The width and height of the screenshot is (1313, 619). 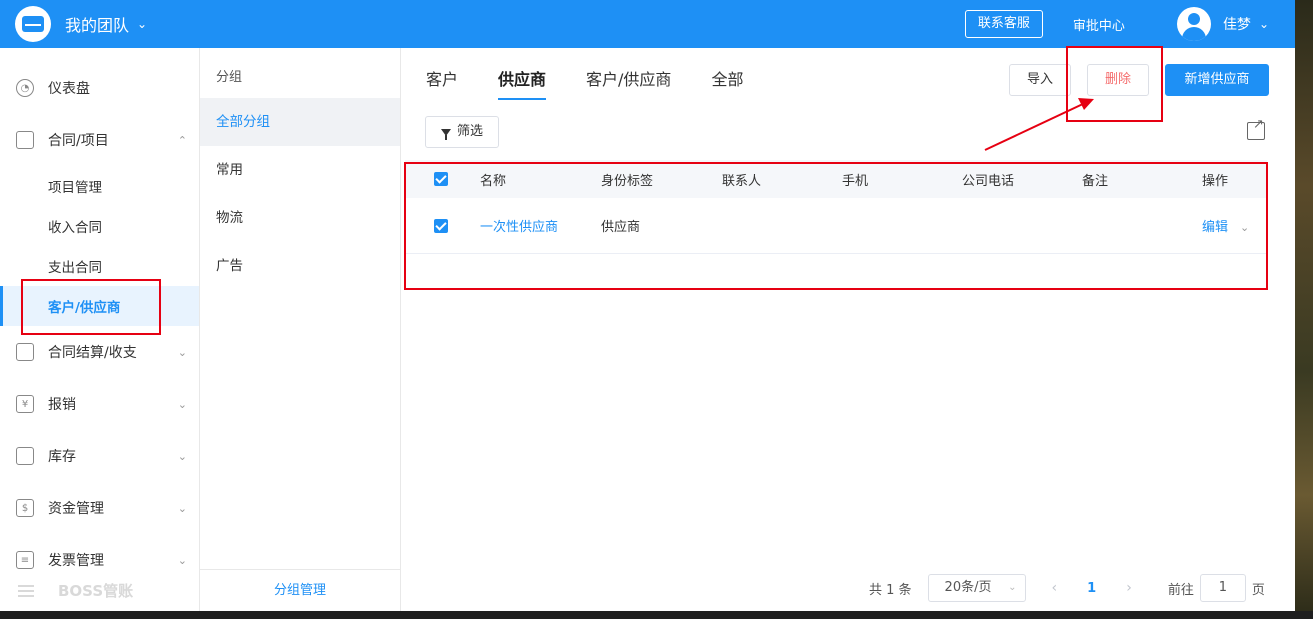 What do you see at coordinates (300, 122) in the screenshot?
I see `group-item-all: 全部分组` at bounding box center [300, 122].